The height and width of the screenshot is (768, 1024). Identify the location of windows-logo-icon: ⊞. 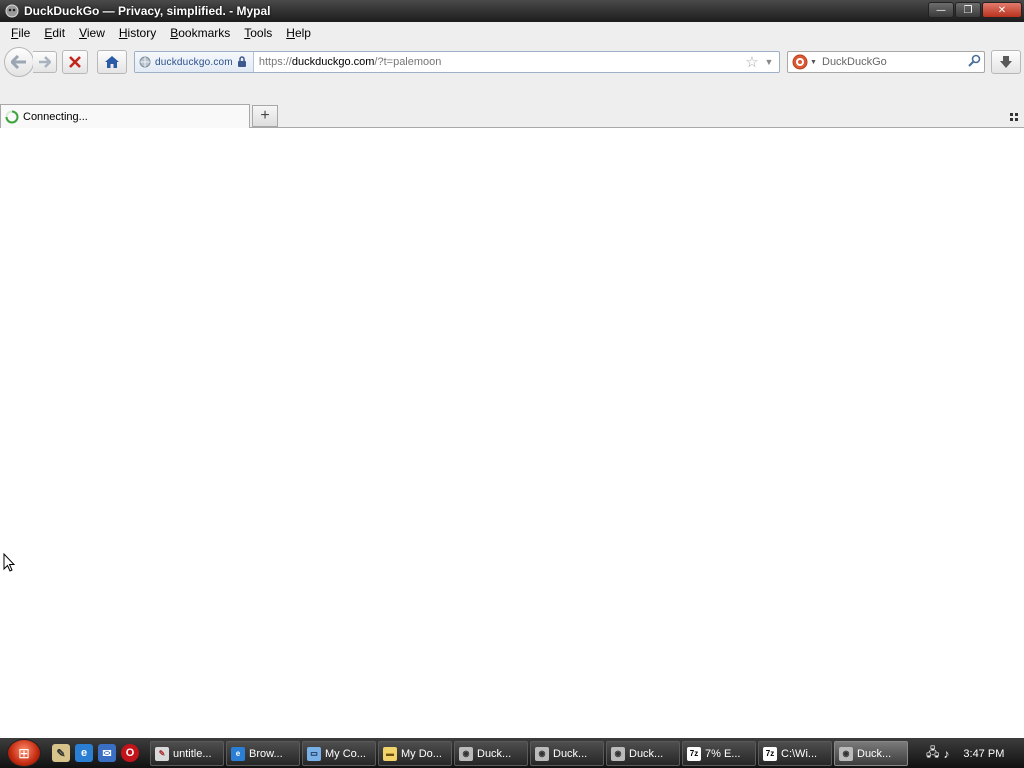
(24, 753).